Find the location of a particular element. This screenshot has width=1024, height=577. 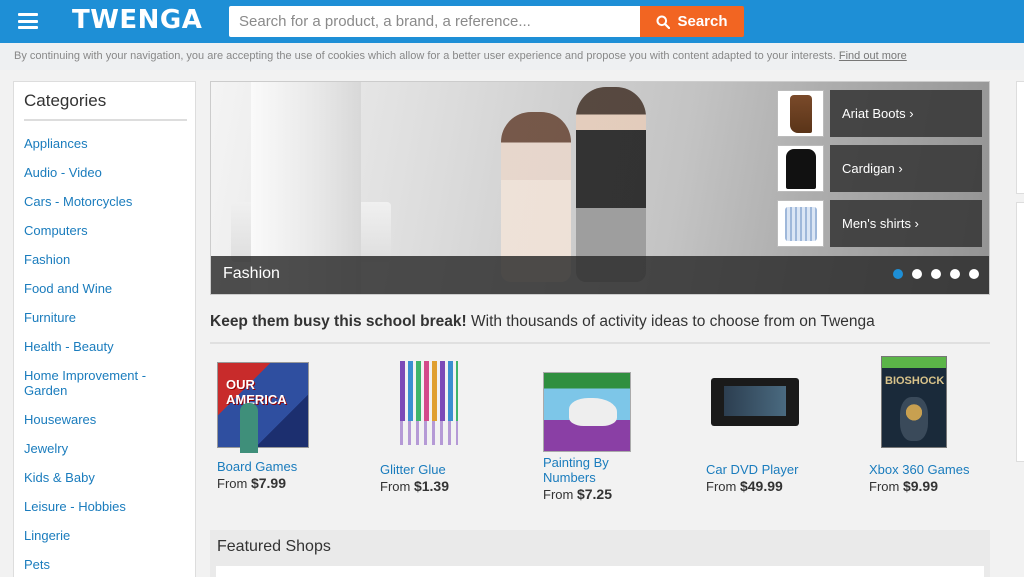

product-card: Glitter Glue From $1.39 is located at coordinates (455, 425).